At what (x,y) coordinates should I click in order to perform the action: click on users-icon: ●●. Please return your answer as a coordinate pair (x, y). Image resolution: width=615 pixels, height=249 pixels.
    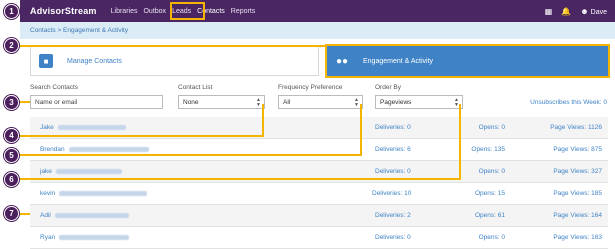
    Looking at the image, I should click on (342, 61).